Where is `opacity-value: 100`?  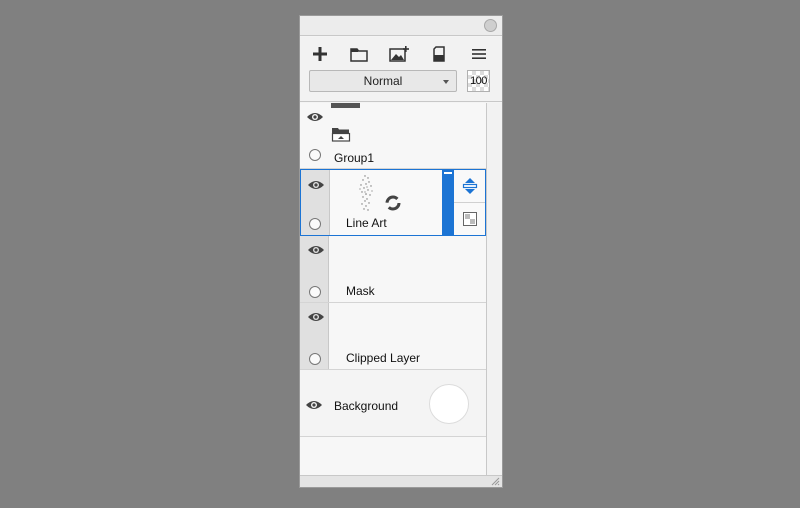 opacity-value: 100 is located at coordinates (478, 81).